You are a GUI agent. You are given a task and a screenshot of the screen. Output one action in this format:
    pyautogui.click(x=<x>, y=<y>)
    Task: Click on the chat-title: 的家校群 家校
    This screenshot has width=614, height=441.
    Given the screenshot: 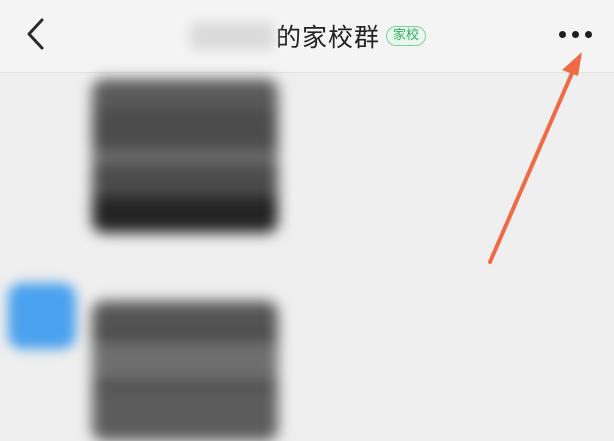 What is the action you would take?
    pyautogui.click(x=308, y=36)
    